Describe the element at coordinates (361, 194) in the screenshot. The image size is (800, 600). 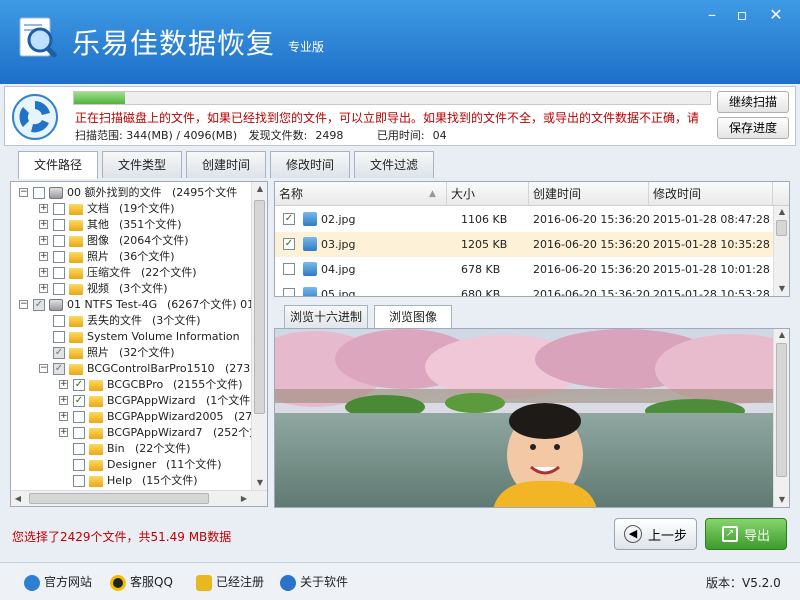
I see `column-name: 名称 ▲` at that location.